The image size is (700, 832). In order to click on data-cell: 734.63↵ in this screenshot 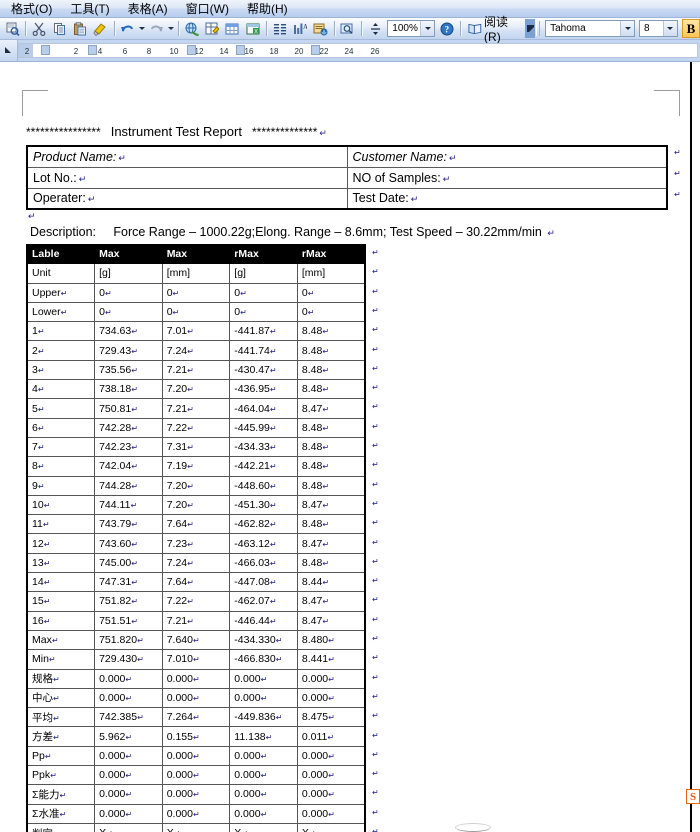, I will do `click(128, 331)`.